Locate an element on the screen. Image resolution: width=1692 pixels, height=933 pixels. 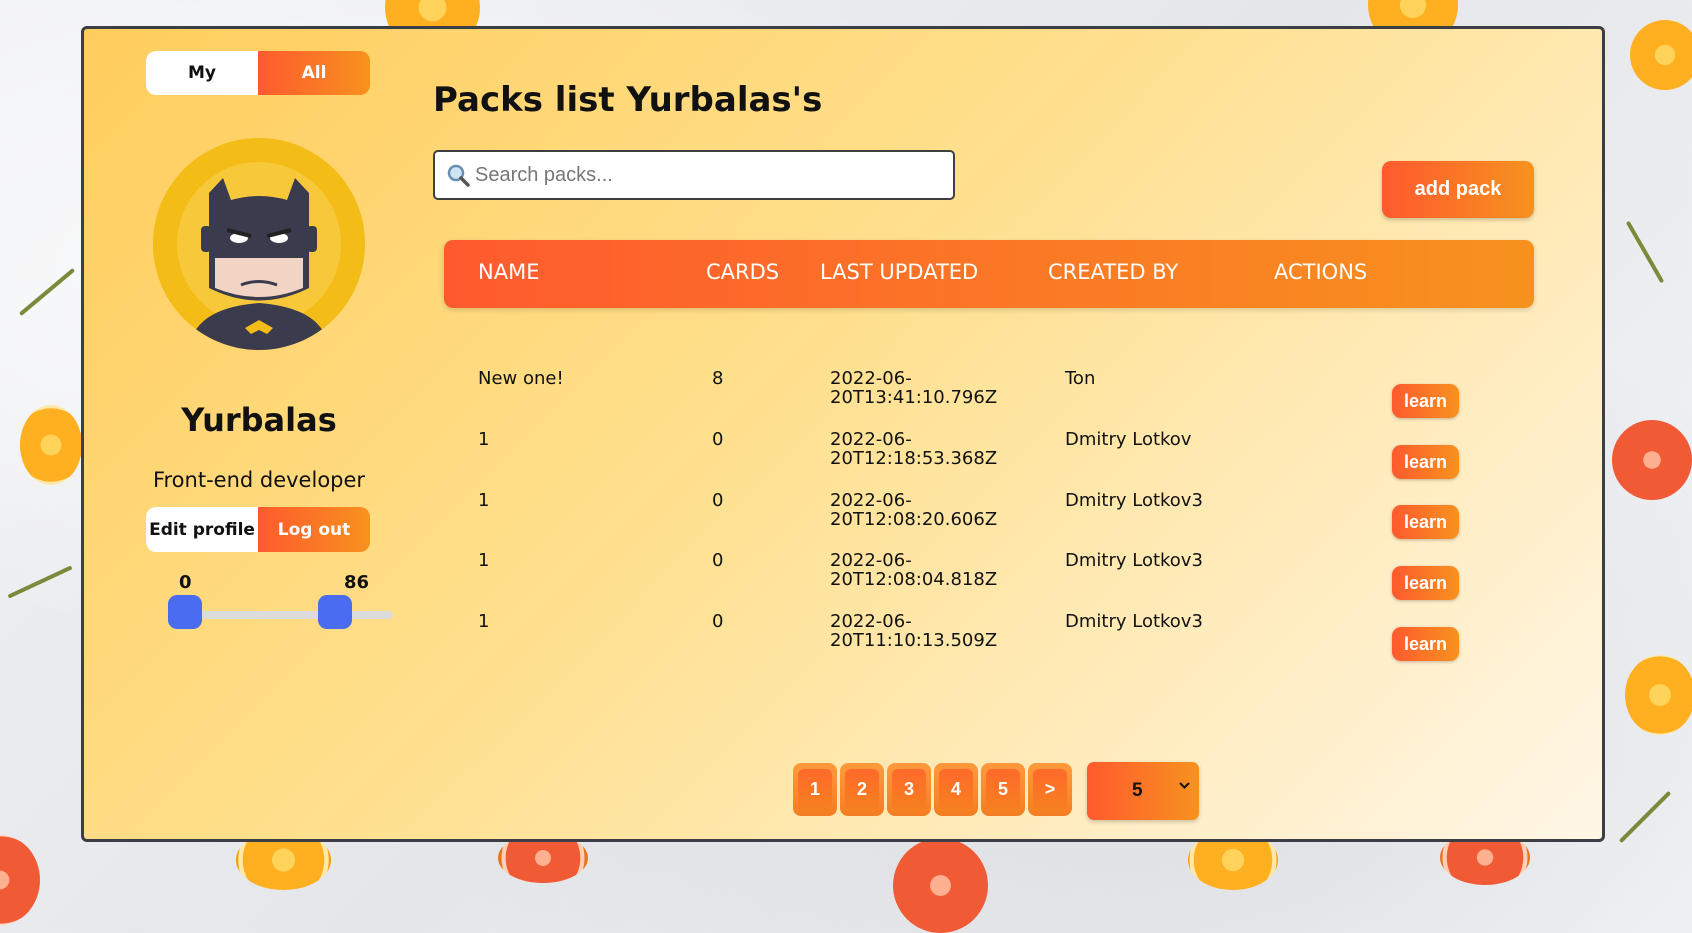
page-number: 4 is located at coordinates (956, 789).